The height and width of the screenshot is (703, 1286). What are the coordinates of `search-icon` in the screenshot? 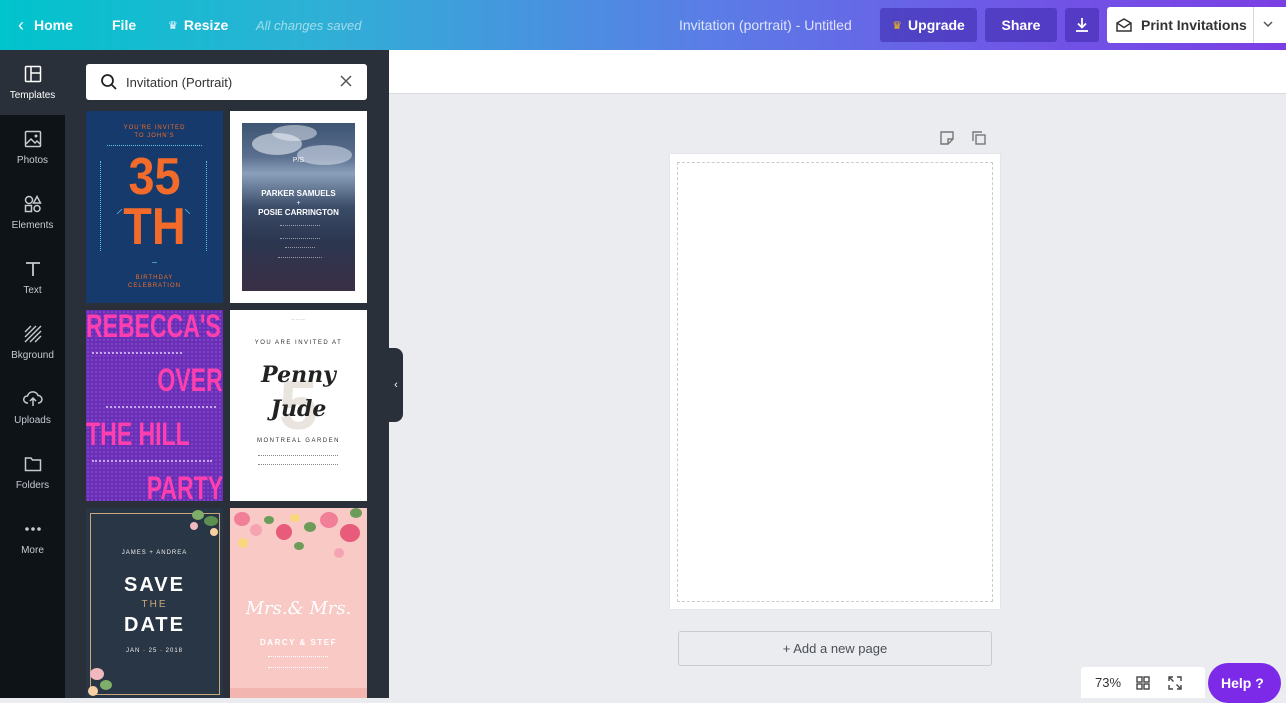 It's located at (109, 82).